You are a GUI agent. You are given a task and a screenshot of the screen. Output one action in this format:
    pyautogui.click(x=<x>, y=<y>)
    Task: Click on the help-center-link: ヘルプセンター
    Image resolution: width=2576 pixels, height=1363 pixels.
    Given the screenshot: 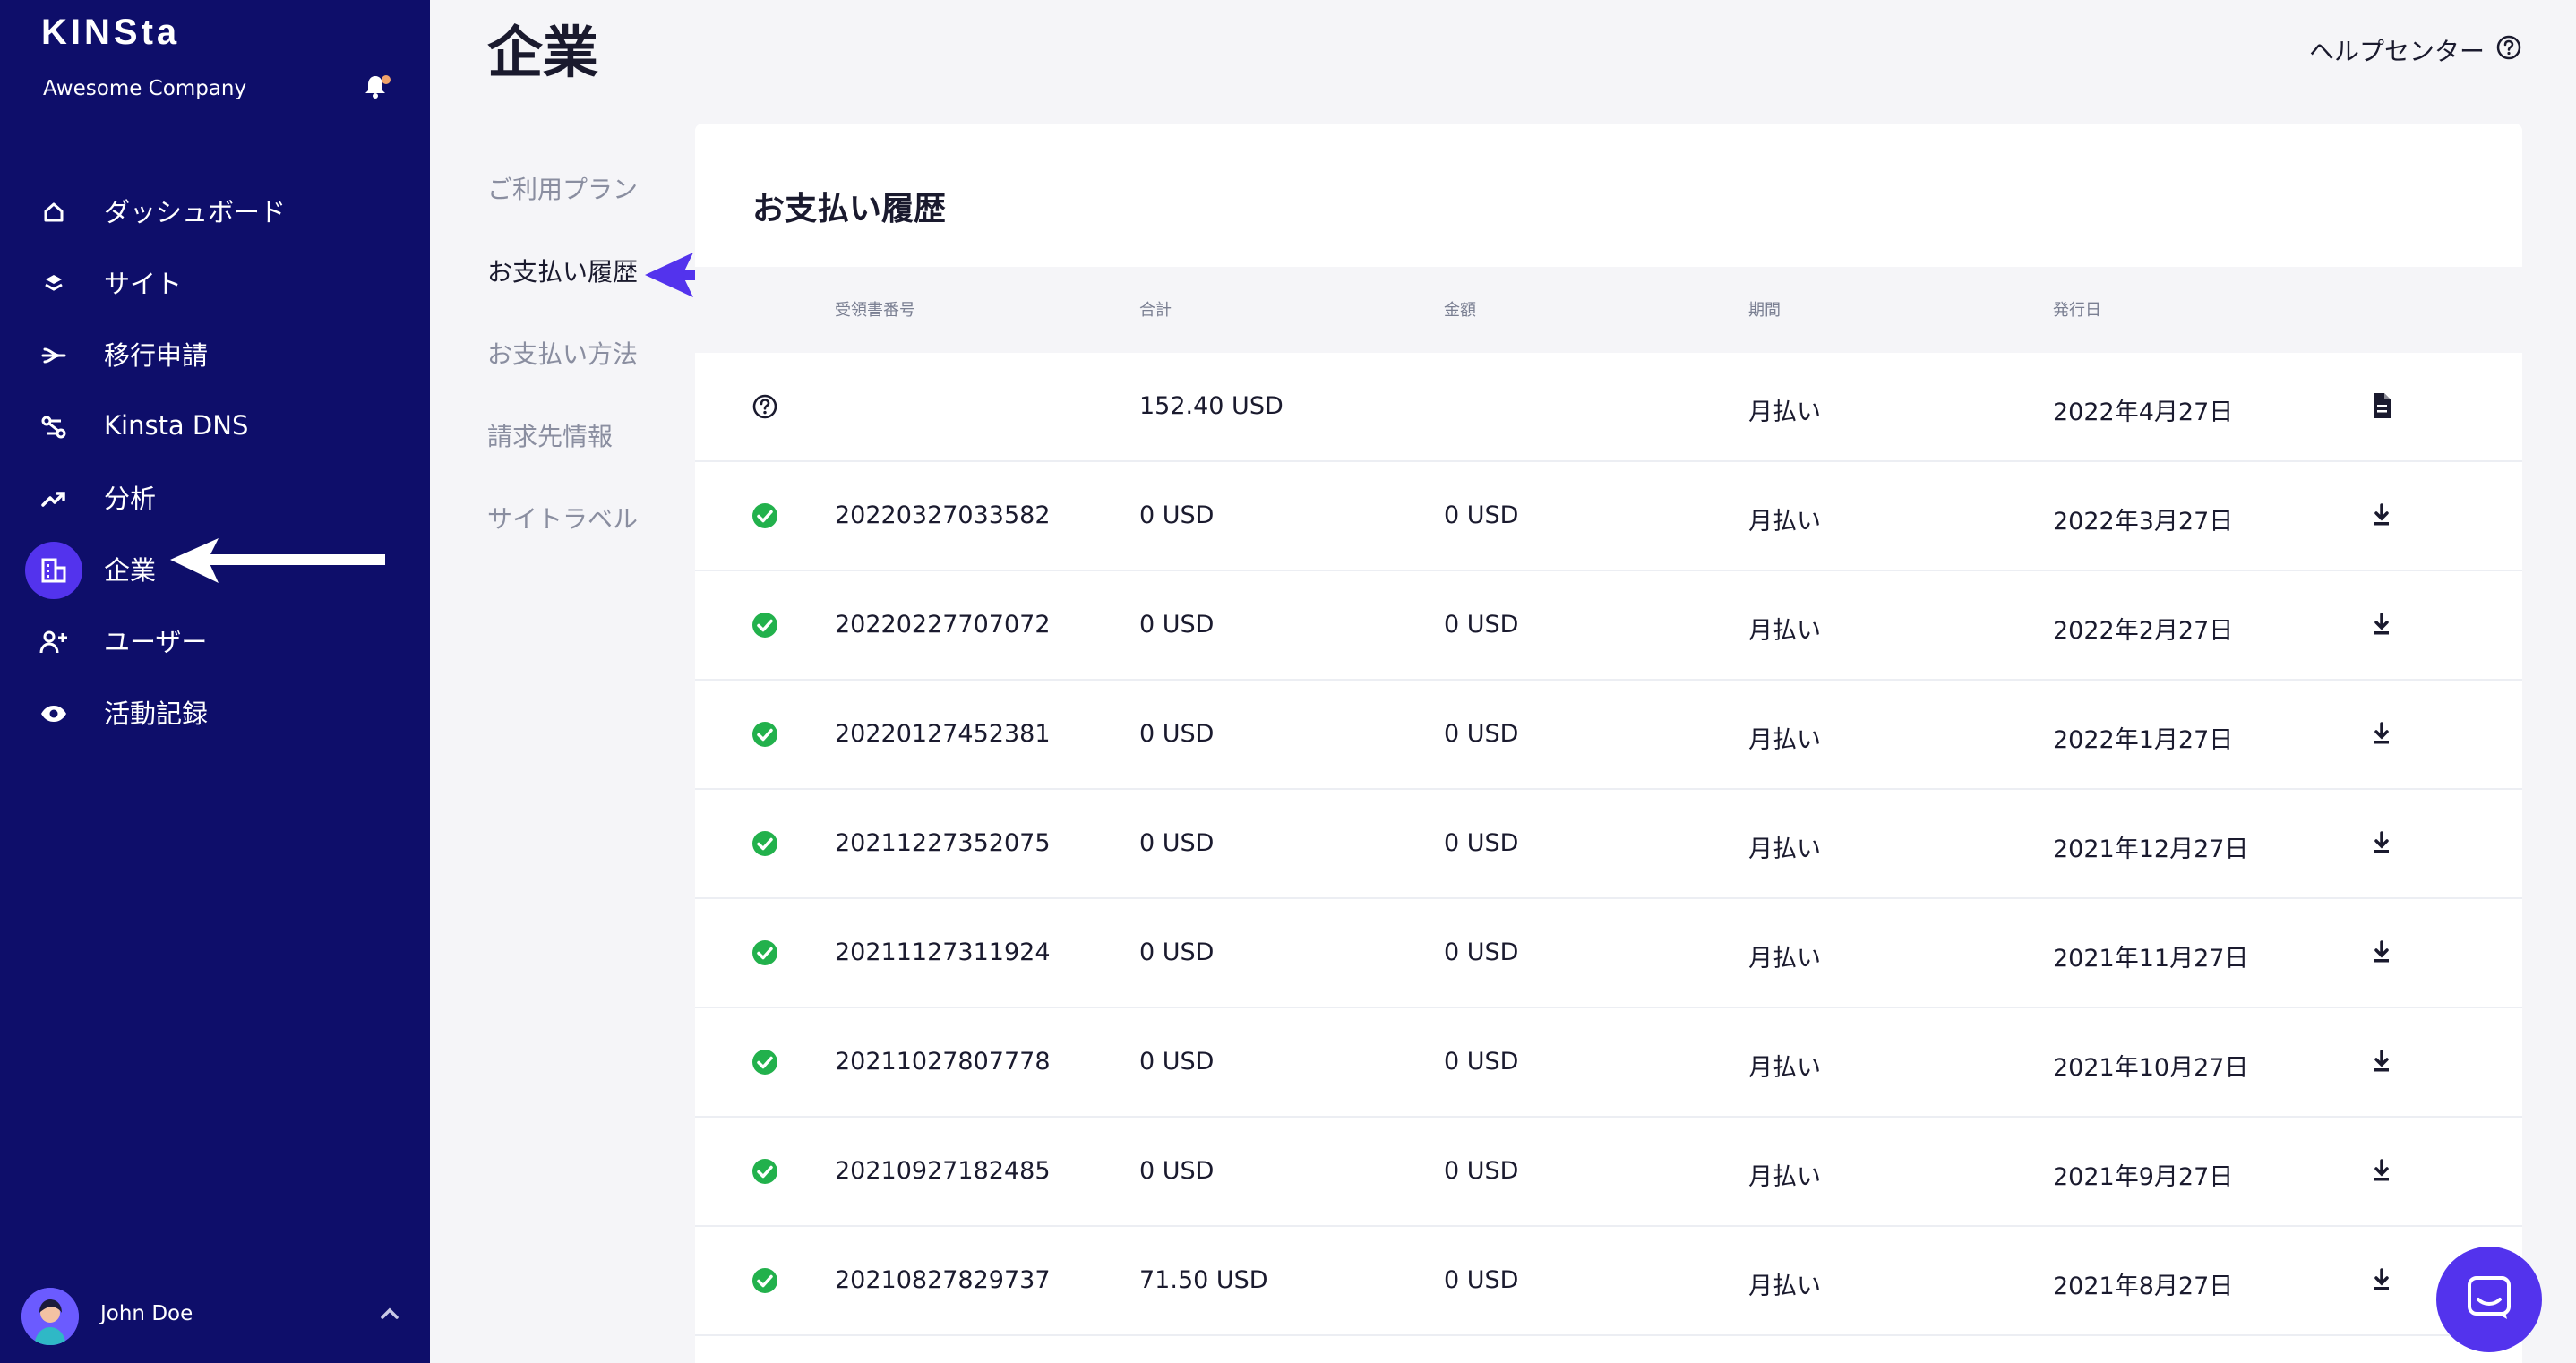 What is the action you would take?
    pyautogui.click(x=2415, y=50)
    